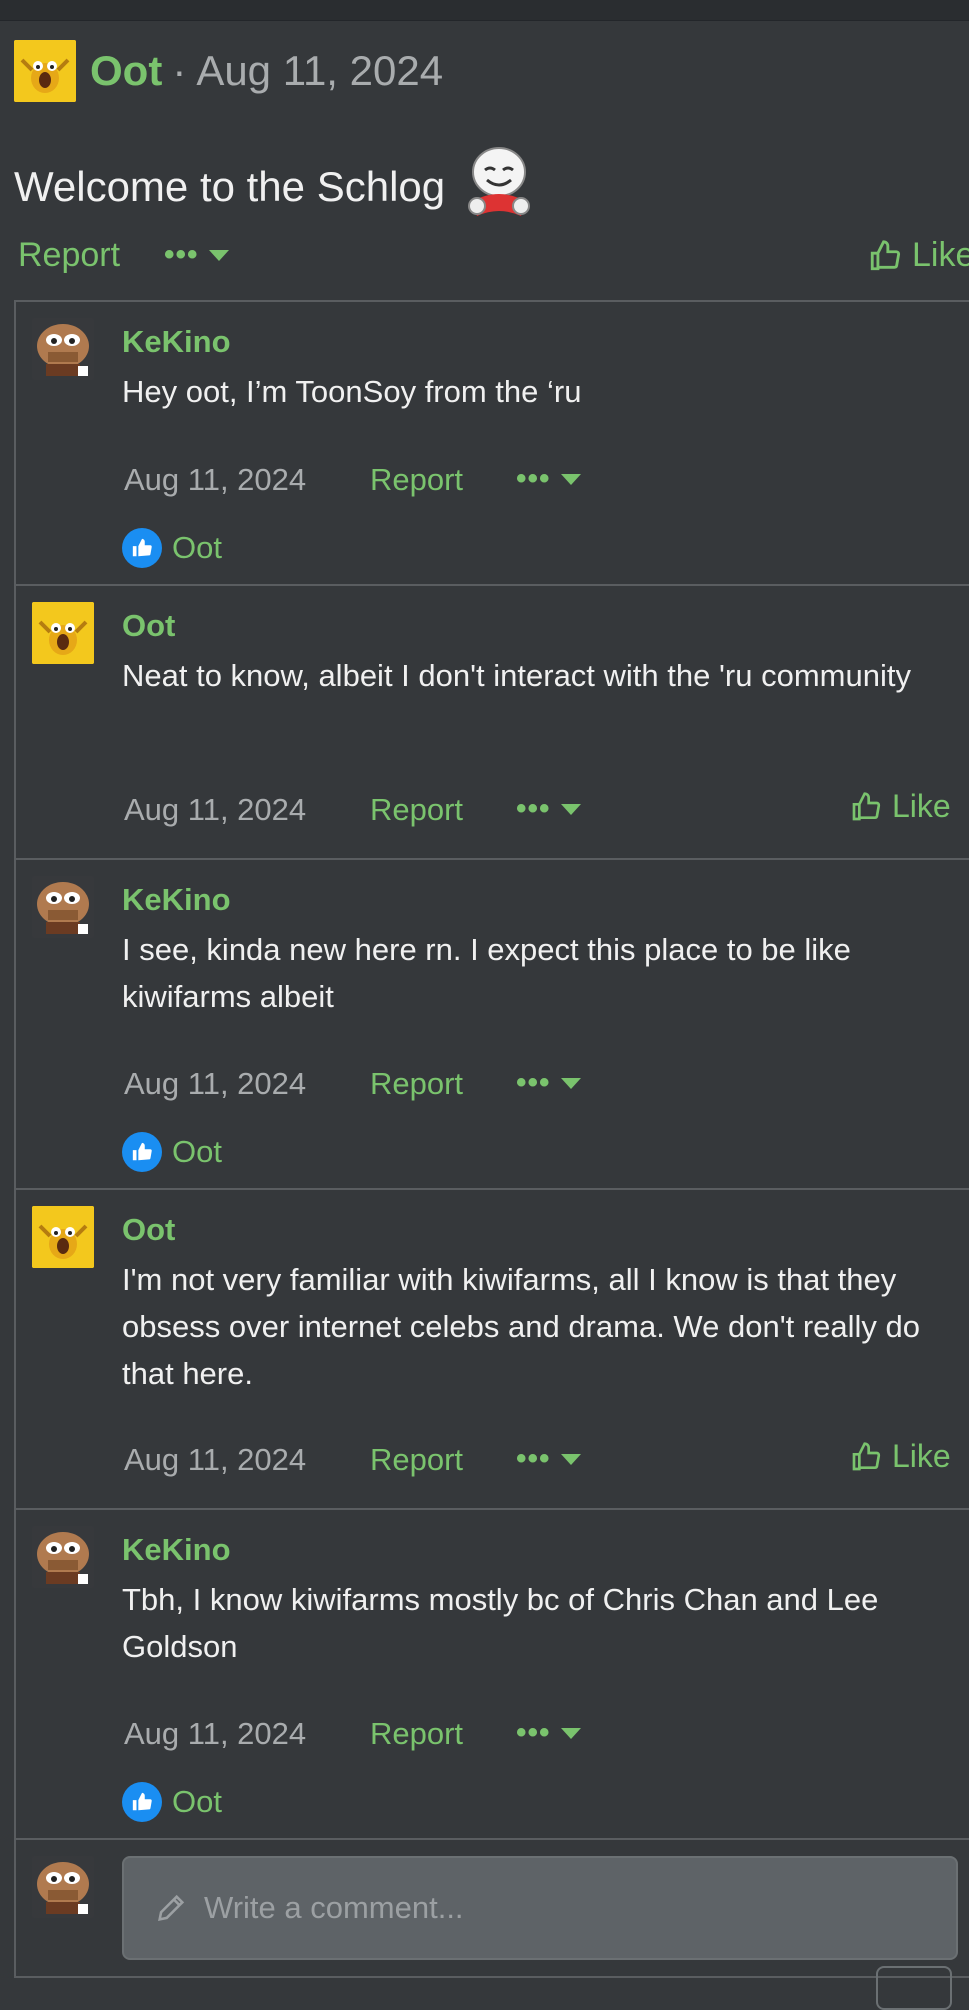 The image size is (969, 2010). I want to click on smiley-sticker-icon, so click(499, 187).